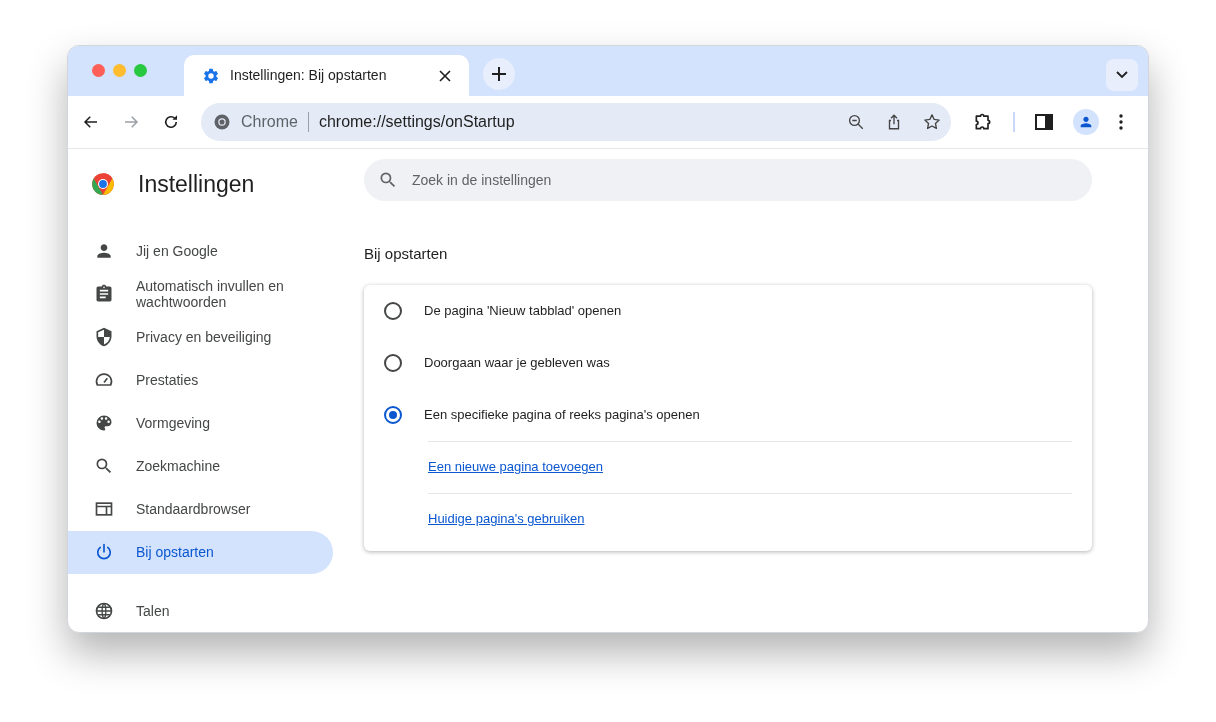 The width and height of the screenshot is (1216, 722). What do you see at coordinates (309, 75) in the screenshot?
I see `tab-title: Instellingen: Bij opstarten` at bounding box center [309, 75].